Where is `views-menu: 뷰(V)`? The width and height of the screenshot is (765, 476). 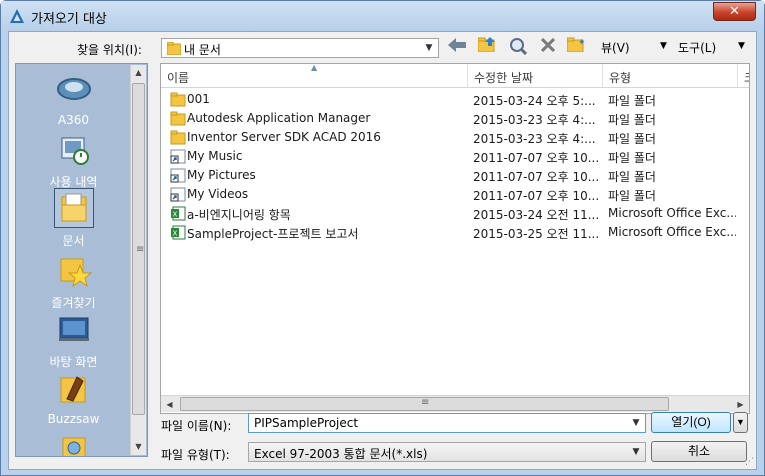
views-menu: 뷰(V) is located at coordinates (615, 47).